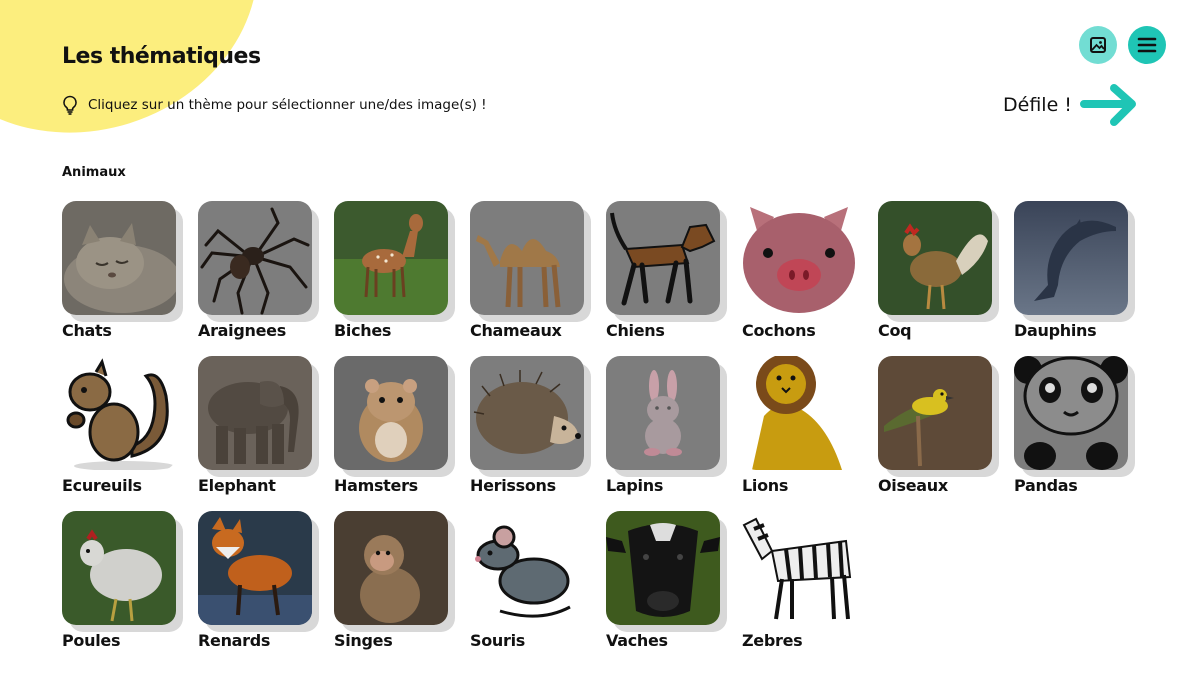 The height and width of the screenshot is (687, 1193). I want to click on page-title: Les thématiques, so click(161, 56).